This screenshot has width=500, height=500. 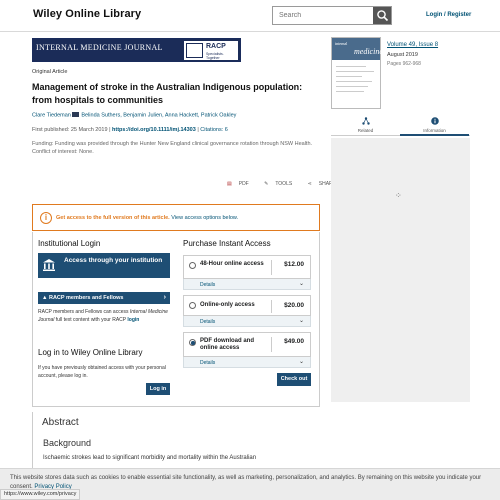 I want to click on issue-volume-link: Volume 49, Issue 8, so click(x=412, y=45).